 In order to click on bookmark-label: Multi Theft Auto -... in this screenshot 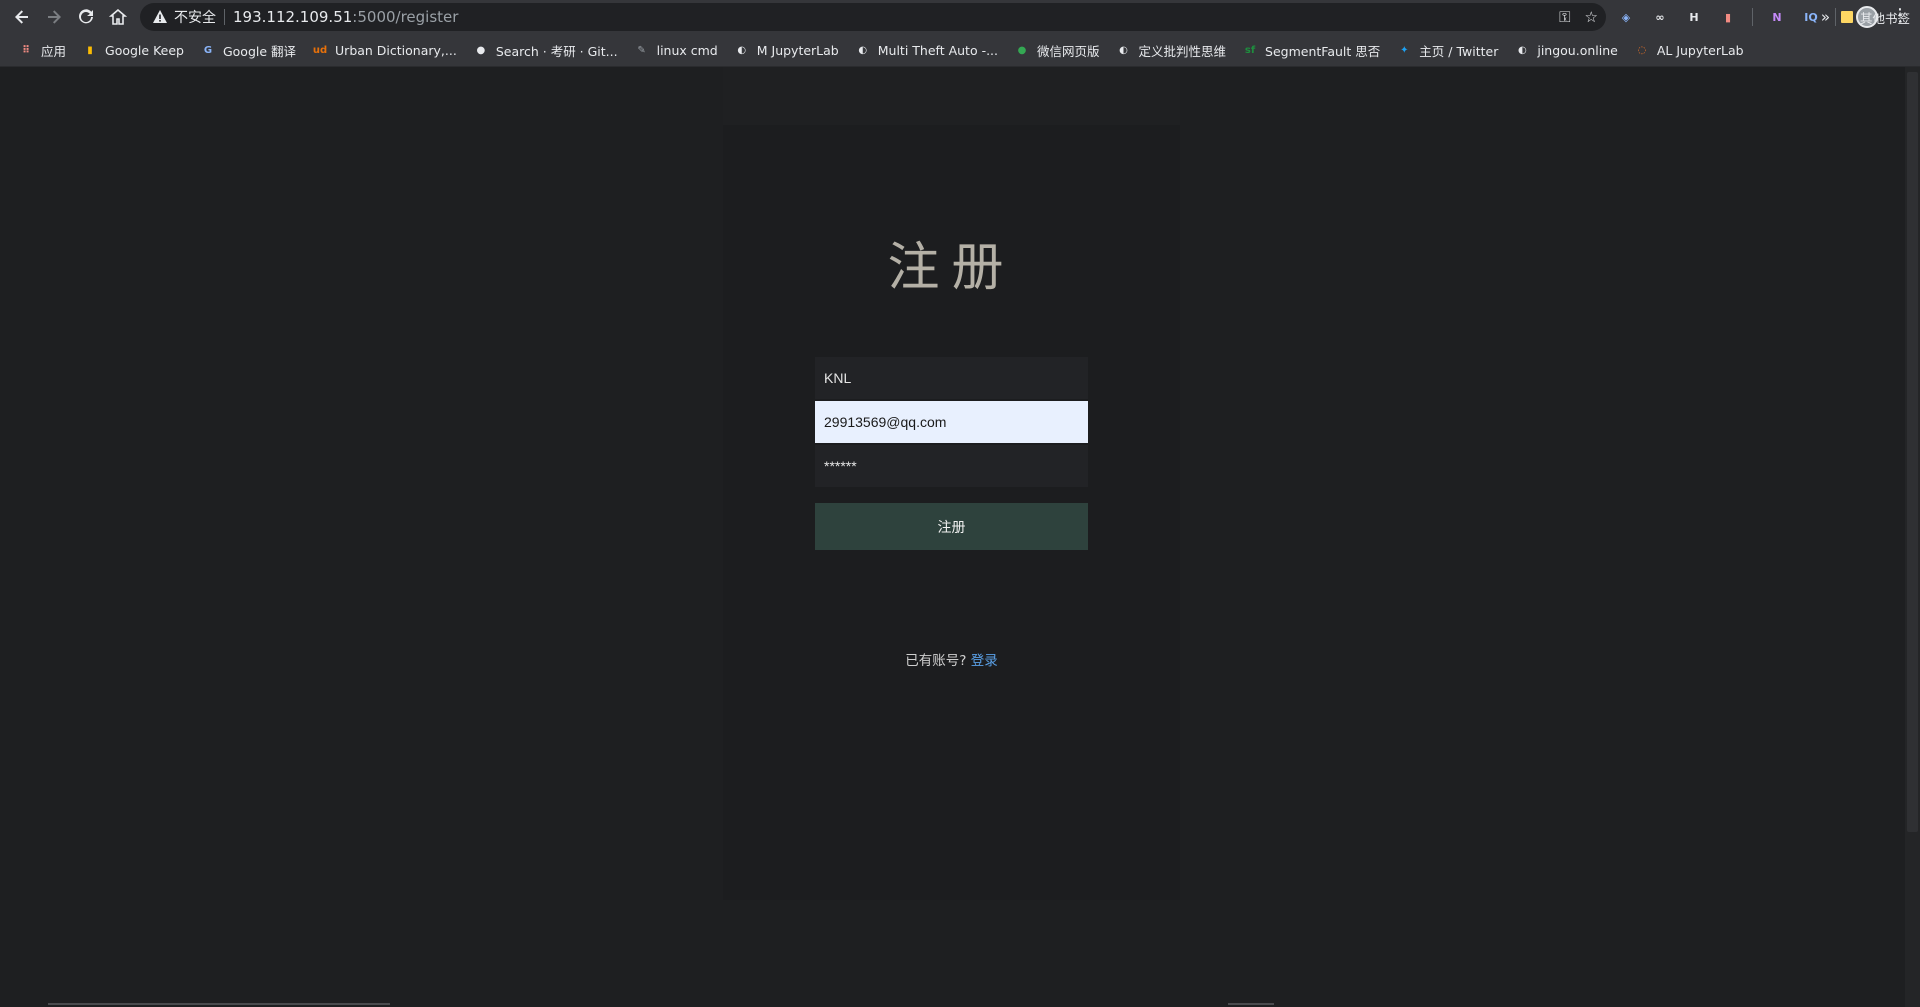, I will do `click(938, 50)`.